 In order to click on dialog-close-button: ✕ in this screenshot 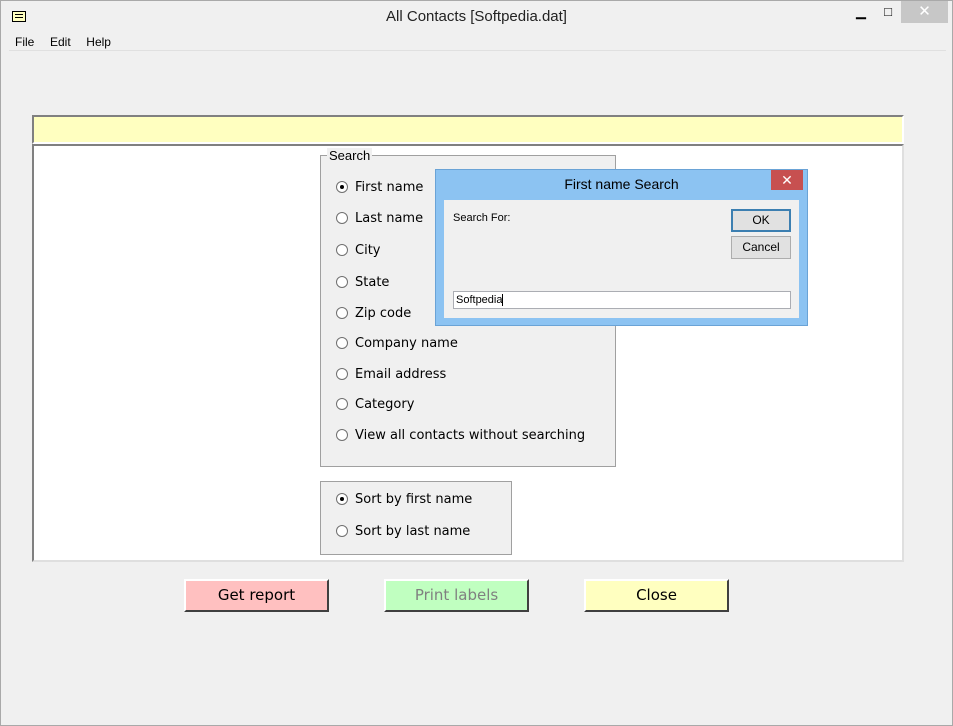, I will do `click(787, 180)`.